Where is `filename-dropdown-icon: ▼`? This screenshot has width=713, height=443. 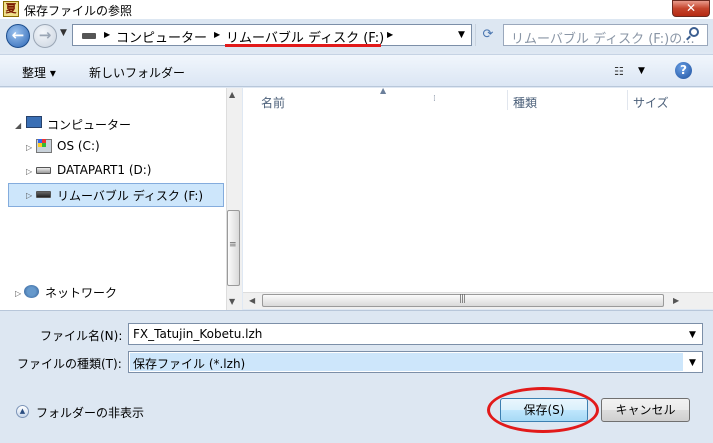
filename-dropdown-icon: ▼ is located at coordinates (692, 335).